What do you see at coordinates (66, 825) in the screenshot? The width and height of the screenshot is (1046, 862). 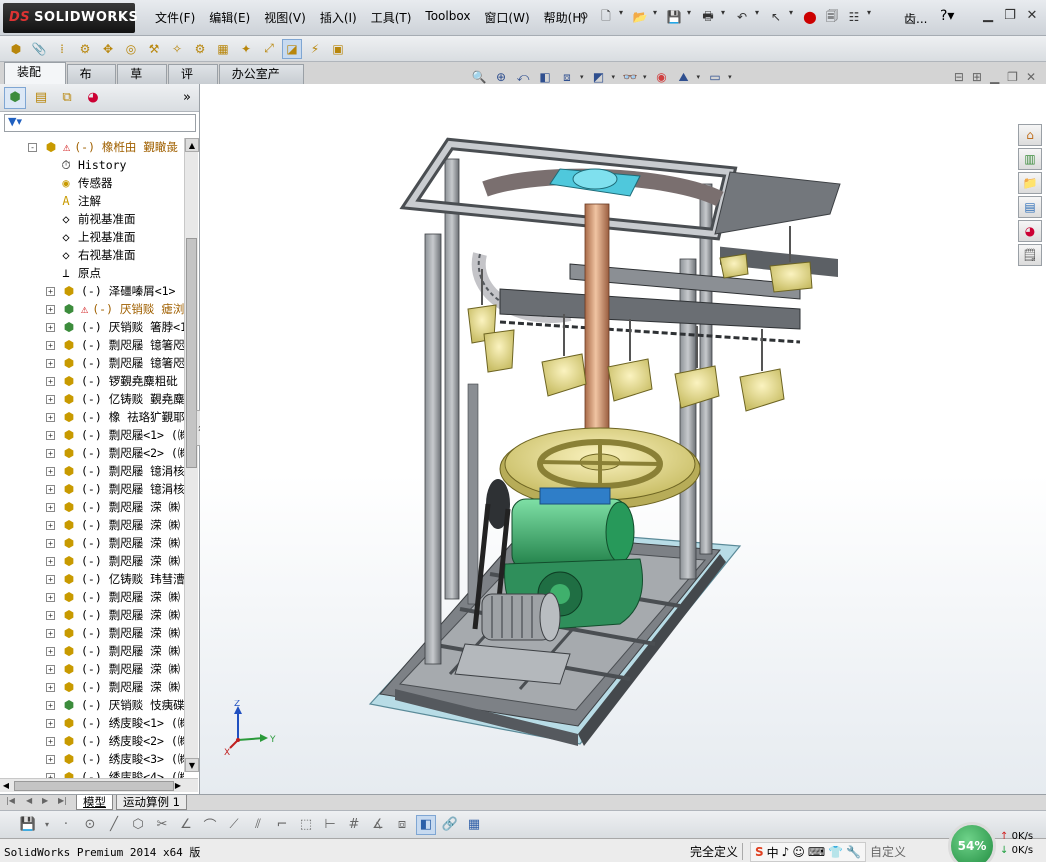 I see `point-icon: ·` at bounding box center [66, 825].